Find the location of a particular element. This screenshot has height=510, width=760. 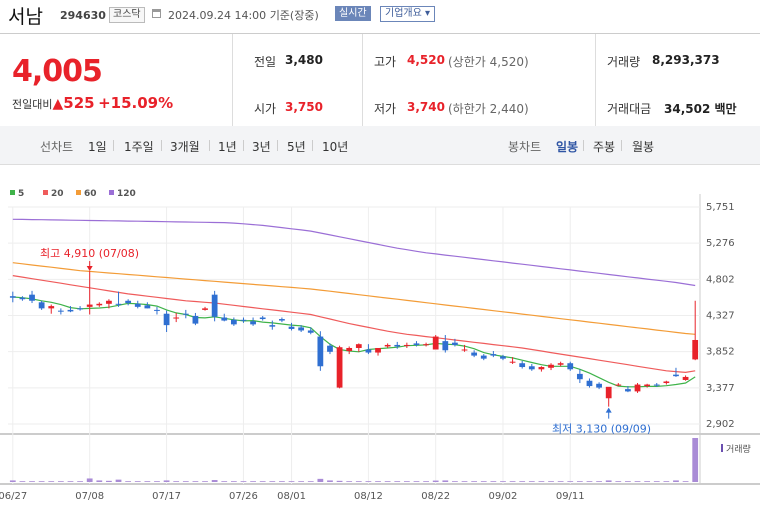

x-tick-label: 09/02 is located at coordinates (503, 496).